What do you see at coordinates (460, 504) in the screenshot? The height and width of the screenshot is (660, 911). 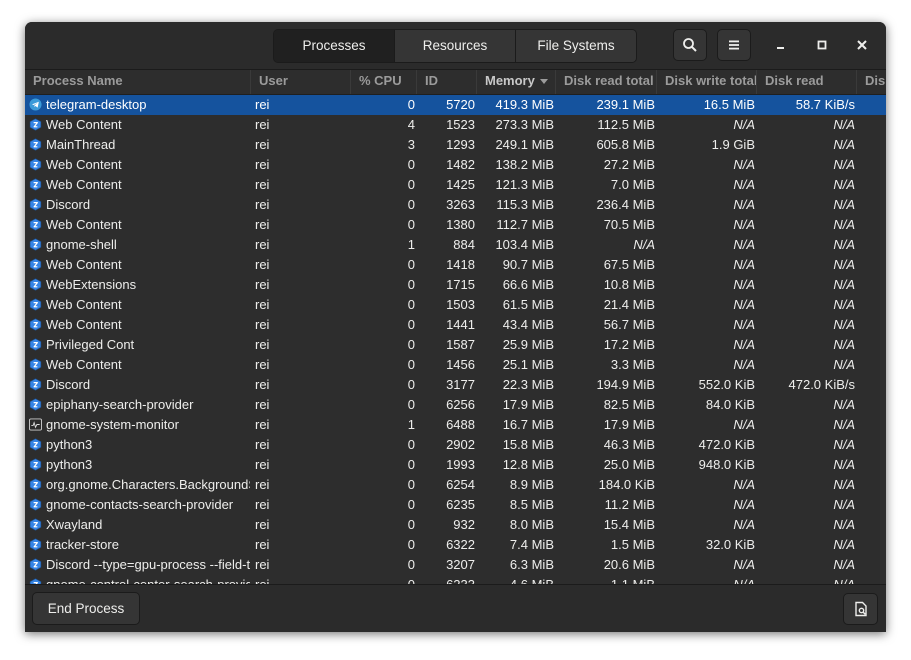 I see `cell-id: 6235` at bounding box center [460, 504].